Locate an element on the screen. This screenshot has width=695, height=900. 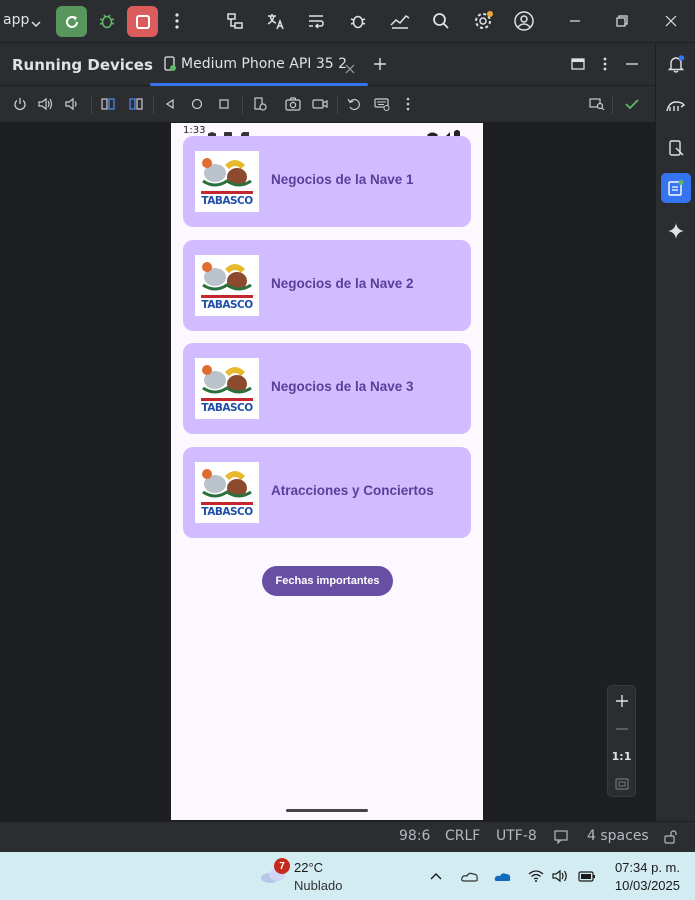
home-button is located at coordinates (197, 104).